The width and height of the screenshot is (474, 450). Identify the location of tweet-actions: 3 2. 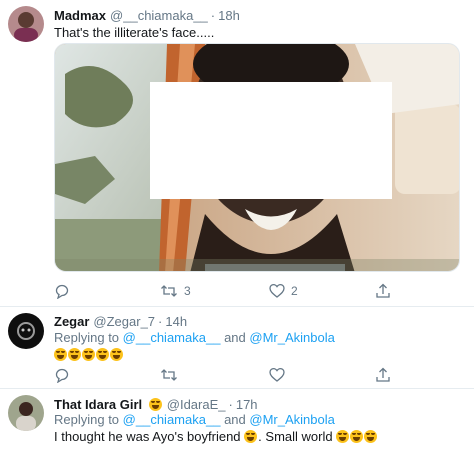
(234, 292).